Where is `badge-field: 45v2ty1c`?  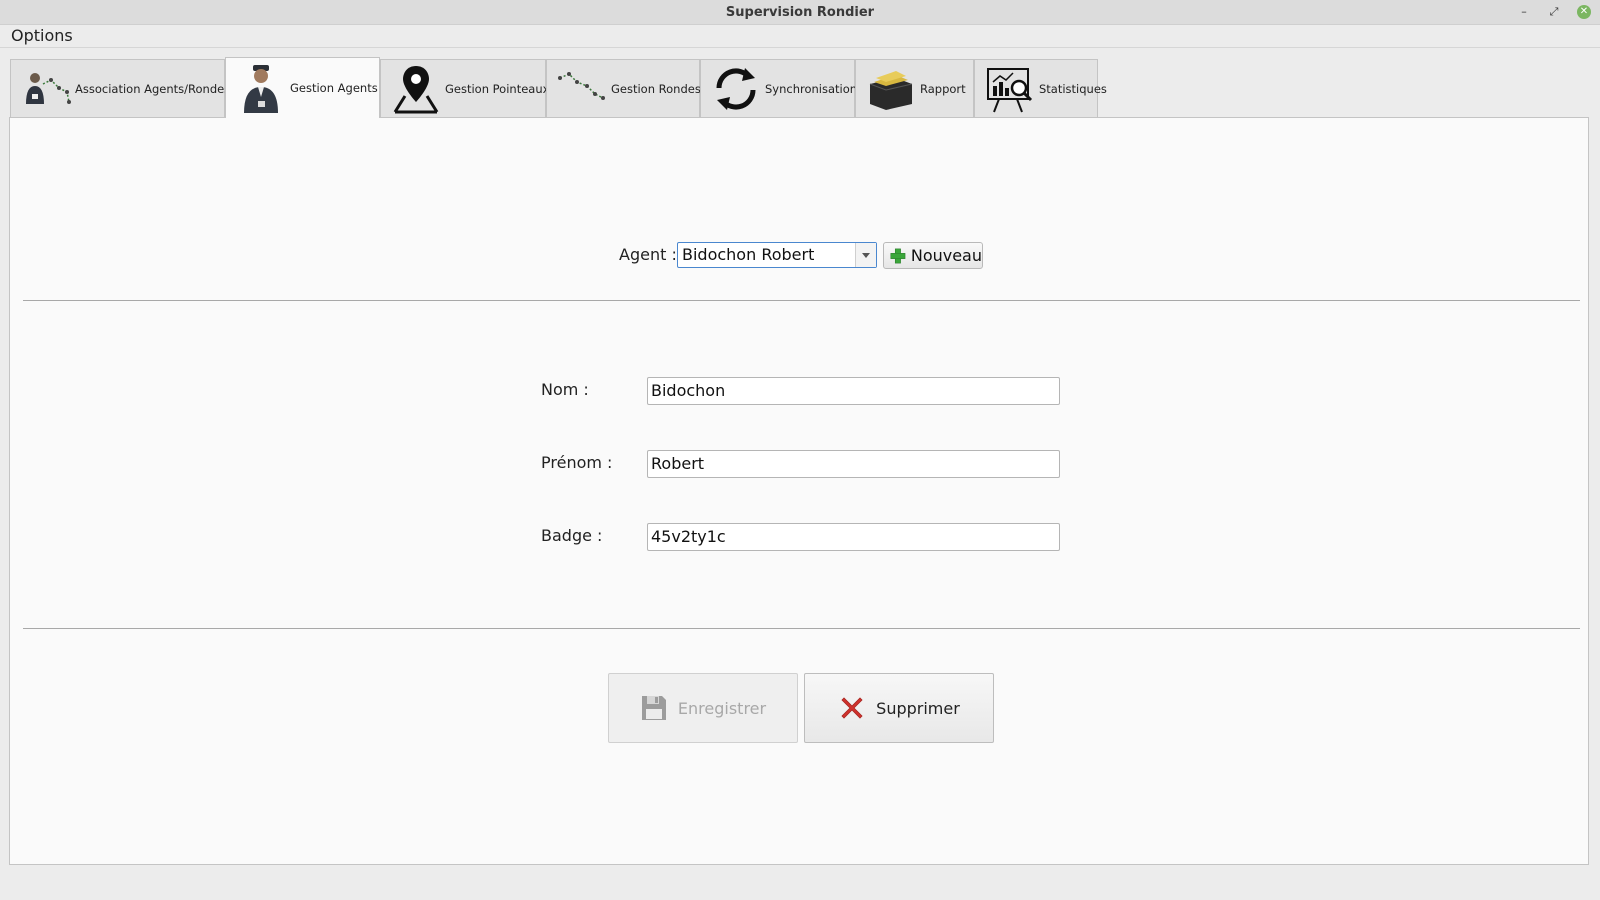
badge-field: 45v2ty1c is located at coordinates (853, 537).